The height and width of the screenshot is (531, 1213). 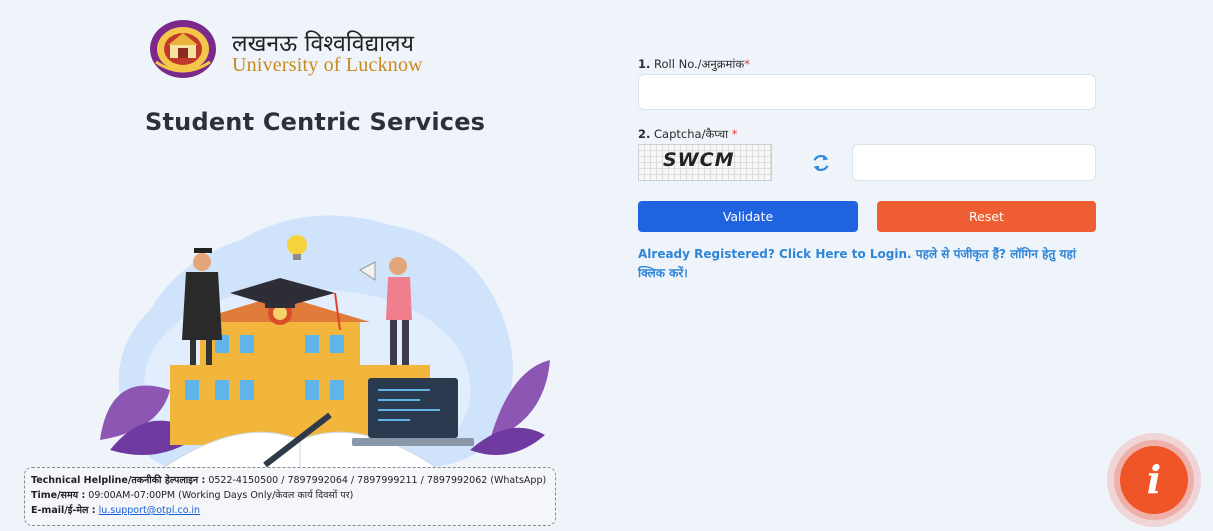 I want to click on email-link: lu.support@otpl.co.in, so click(x=149, y=510).